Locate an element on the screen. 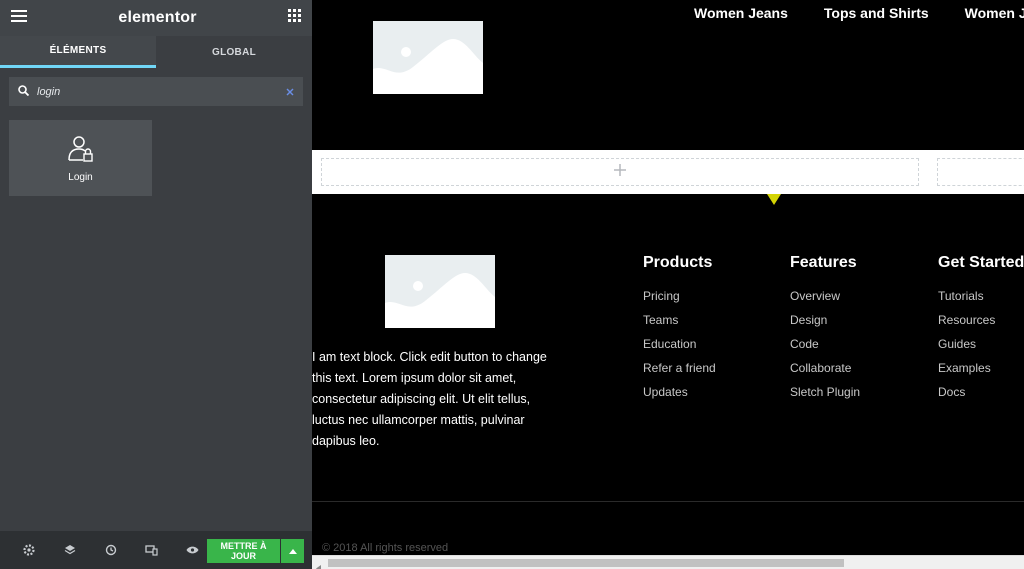  footer-link: Examples is located at coordinates (981, 368).